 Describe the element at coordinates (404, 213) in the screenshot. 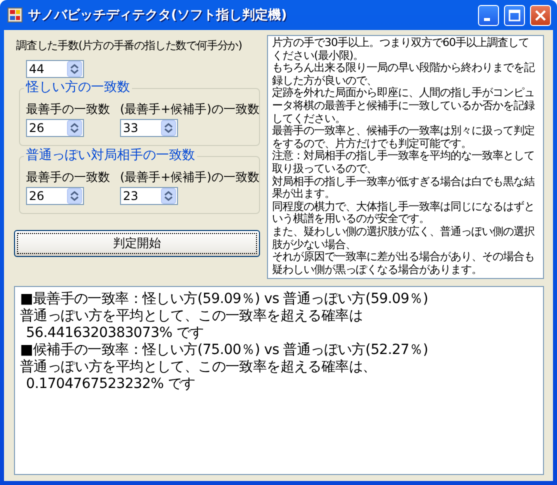

I see `instruction-text: 同程度の棋力で、大体指し手一致率は同じになるはずという棋譜を用いるのが安全です。` at that location.